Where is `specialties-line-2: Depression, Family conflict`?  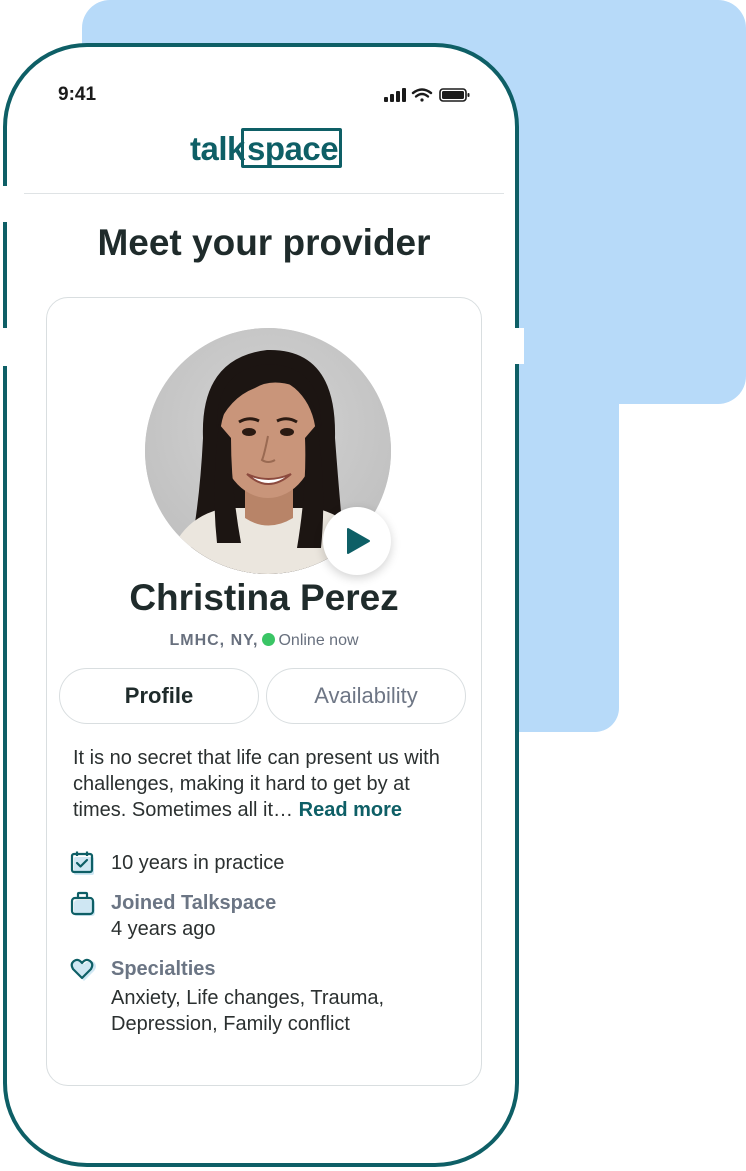
specialties-line-2: Depression, Family conflict is located at coordinates (230, 1024).